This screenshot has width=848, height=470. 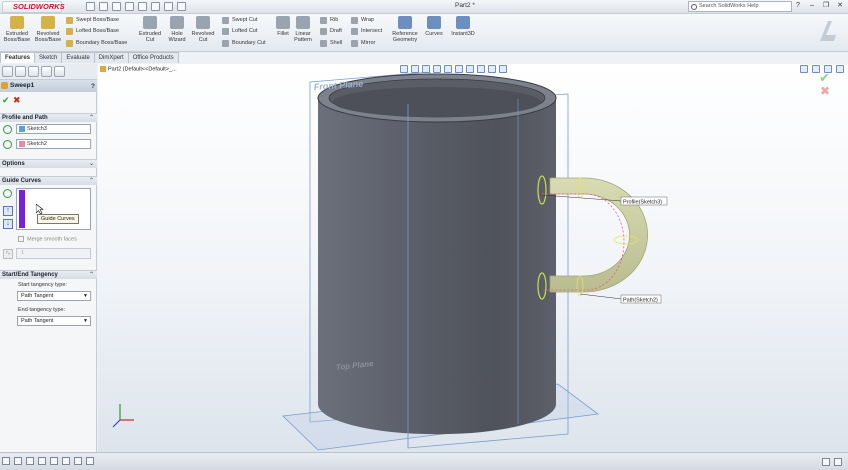 What do you see at coordinates (78, 57) in the screenshot?
I see `tab-evaluate: Evaluate` at bounding box center [78, 57].